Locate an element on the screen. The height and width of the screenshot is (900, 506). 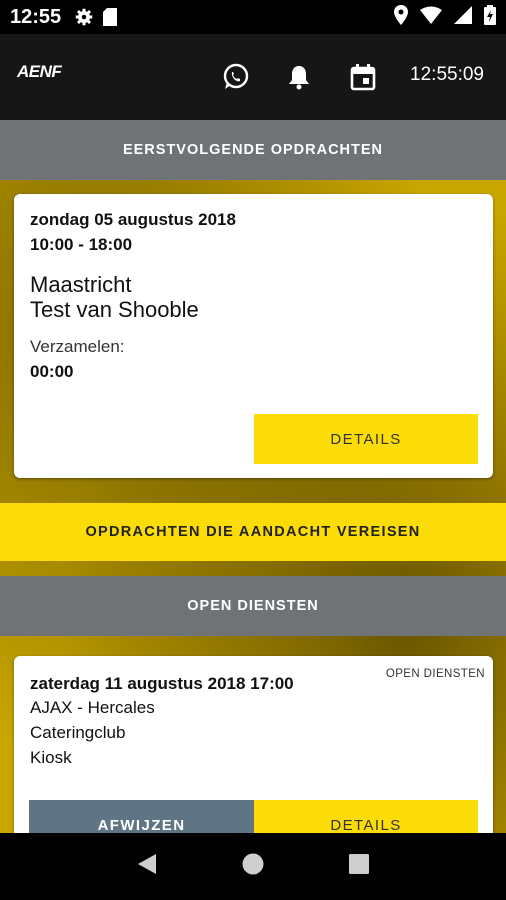
app-bar: AENF 12:55:09 is located at coordinates (253, 77).